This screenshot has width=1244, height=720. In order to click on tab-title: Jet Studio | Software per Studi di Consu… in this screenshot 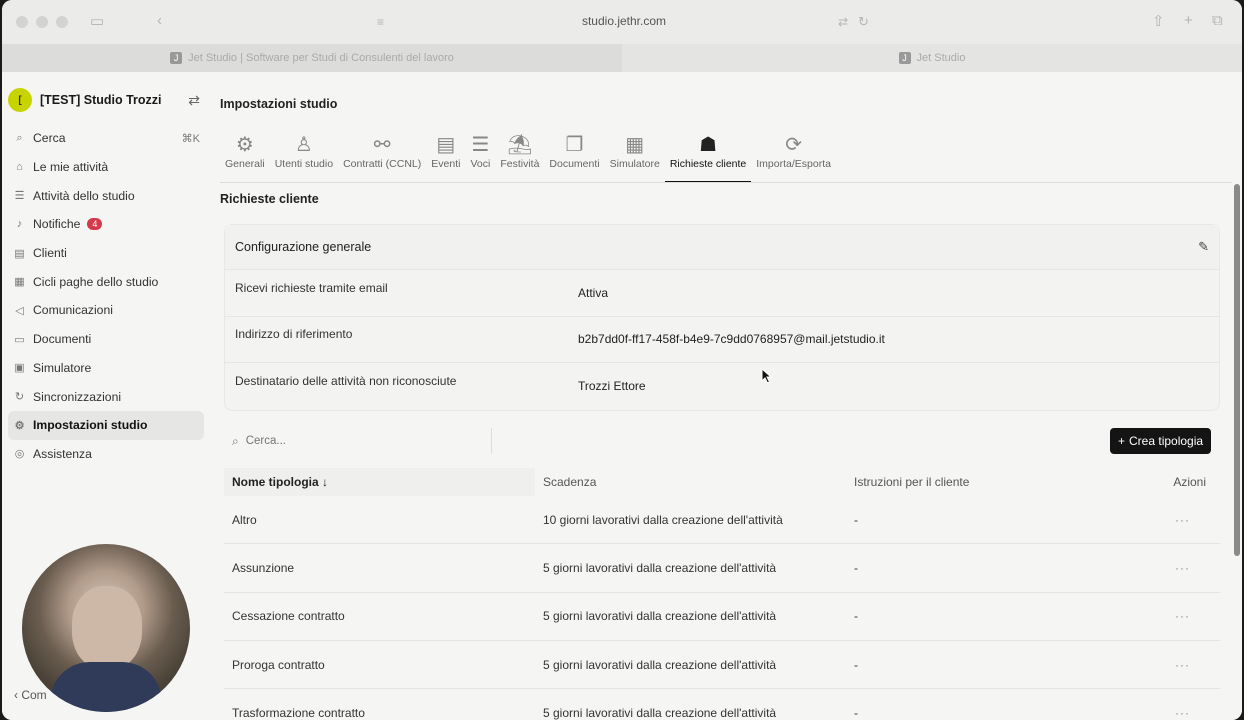, I will do `click(321, 58)`.